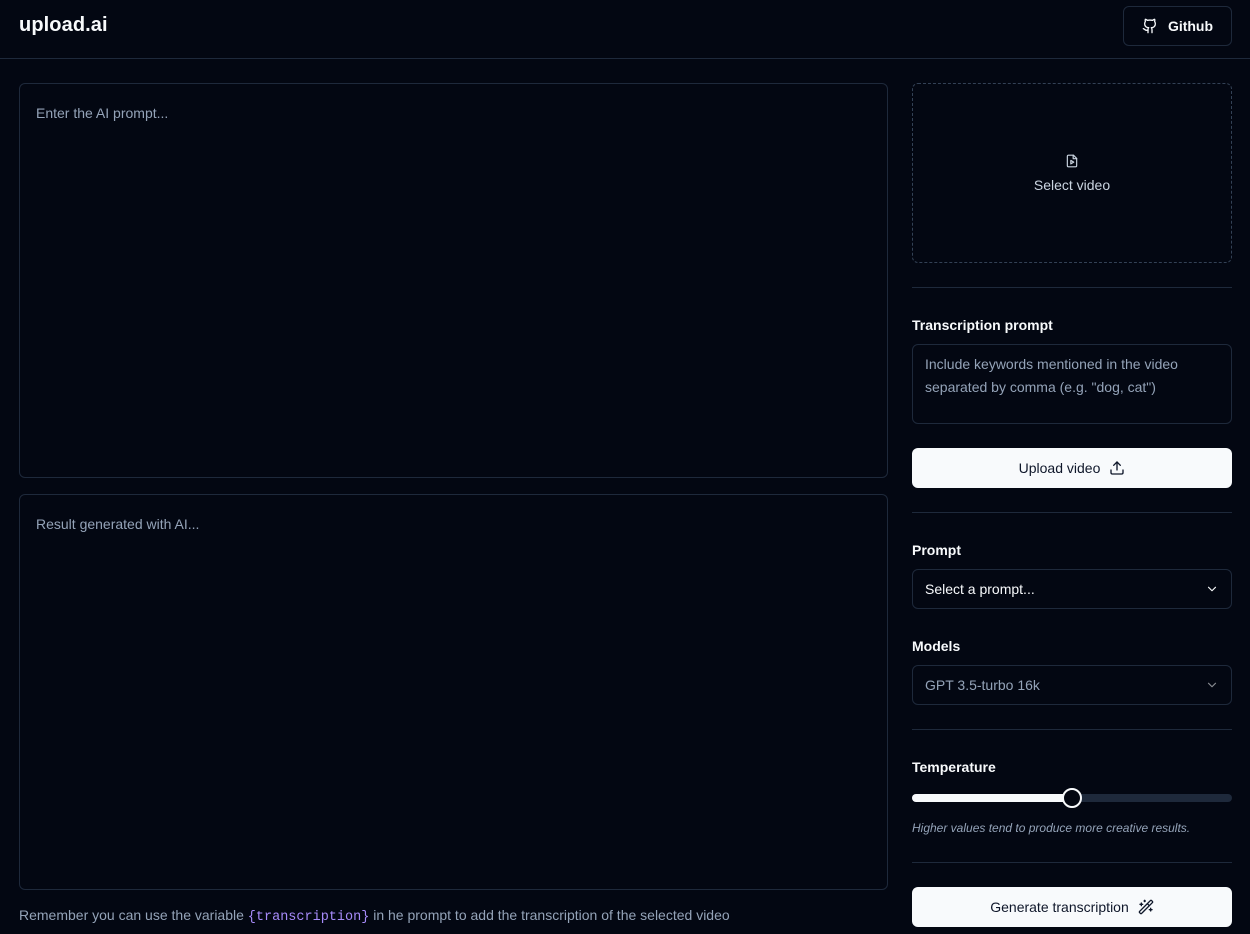  I want to click on transcription-prompt-input, so click(1072, 384).